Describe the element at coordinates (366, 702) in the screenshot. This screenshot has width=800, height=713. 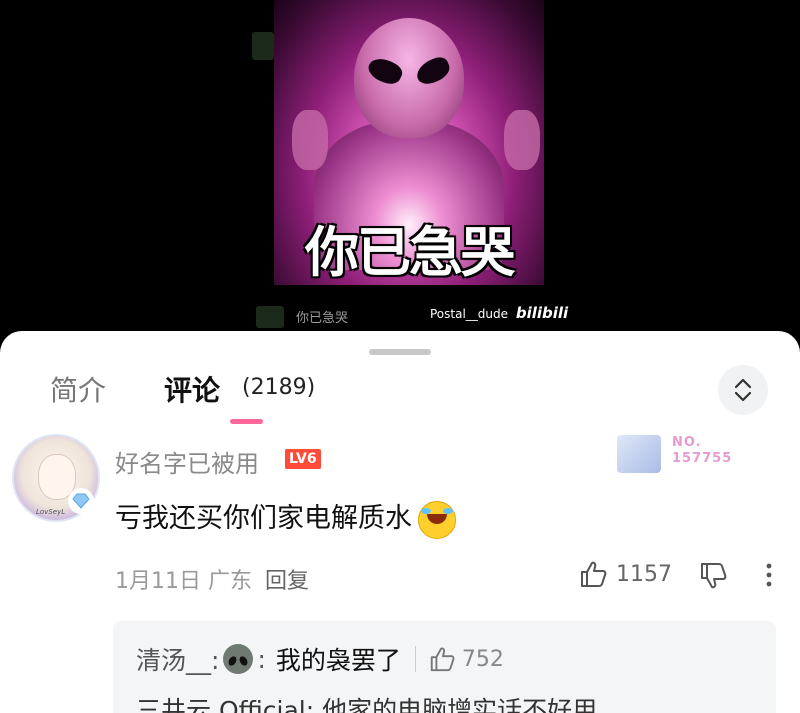
I see `reply-item: 三井云 Official: 他家的电脑增实话不好用` at that location.